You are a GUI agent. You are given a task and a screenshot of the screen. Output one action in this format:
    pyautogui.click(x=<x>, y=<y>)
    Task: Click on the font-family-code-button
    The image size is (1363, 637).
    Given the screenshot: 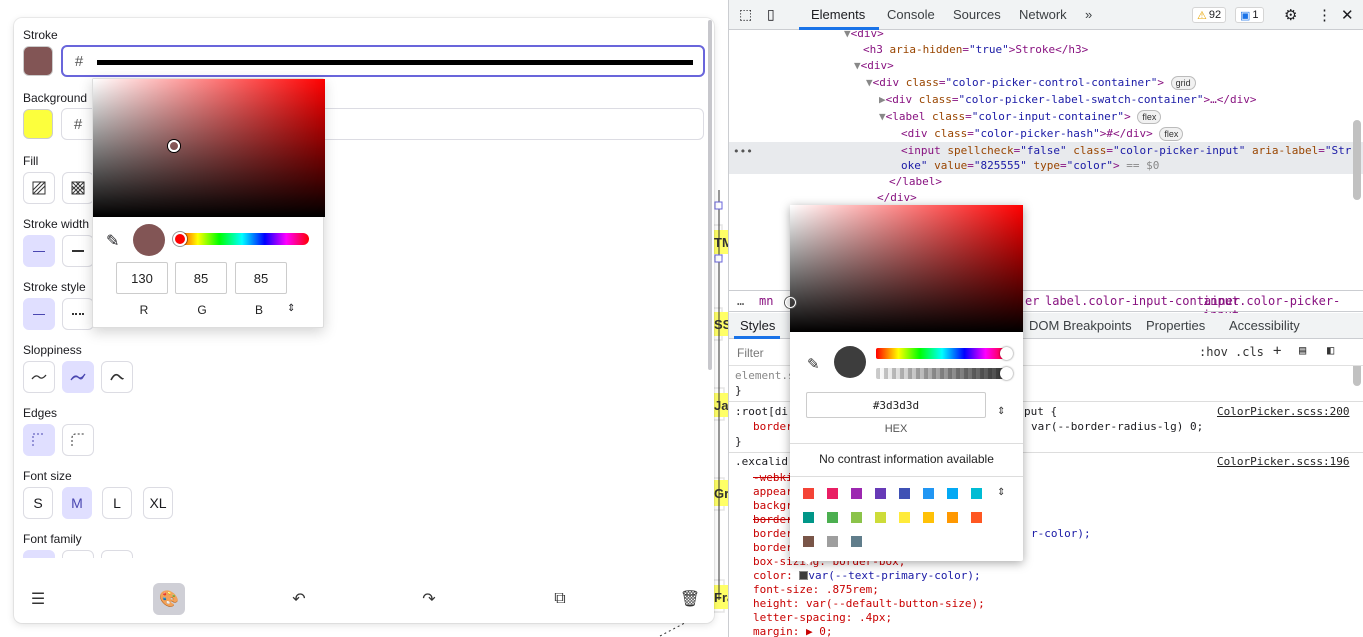 What is the action you would take?
    pyautogui.click(x=117, y=554)
    